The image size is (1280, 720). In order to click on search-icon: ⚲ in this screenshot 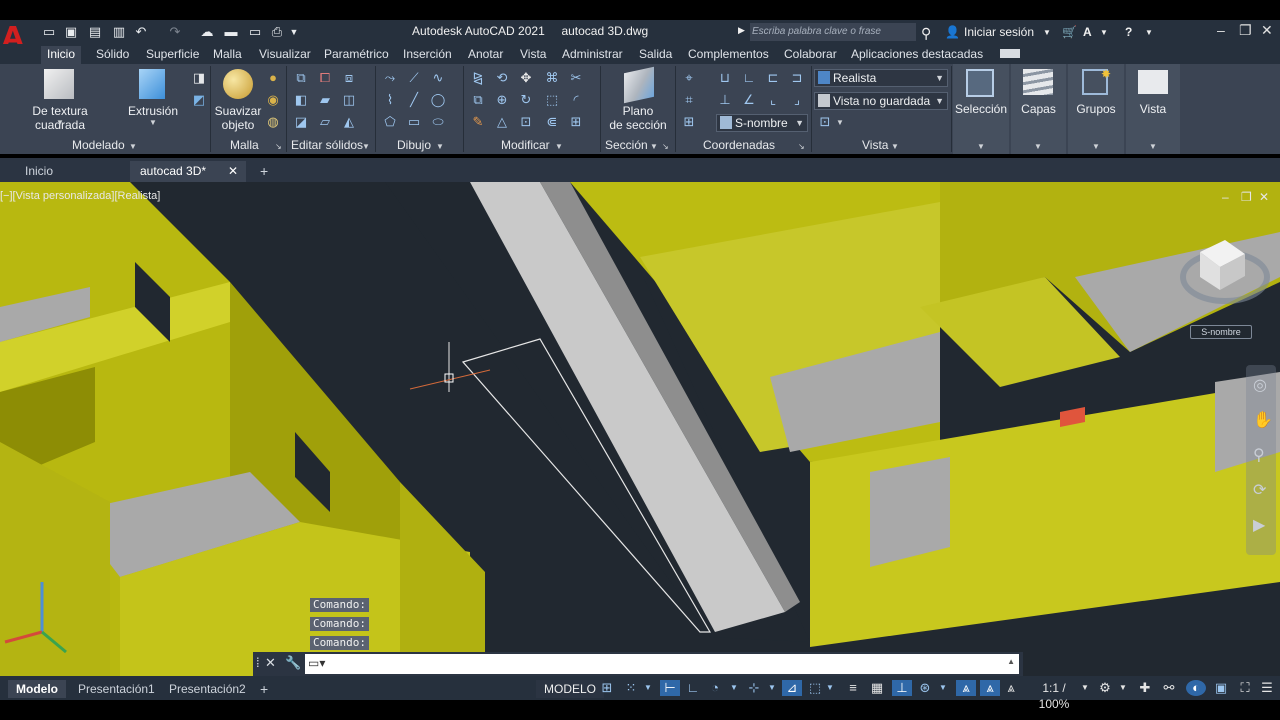, I will do `click(926, 33)`.